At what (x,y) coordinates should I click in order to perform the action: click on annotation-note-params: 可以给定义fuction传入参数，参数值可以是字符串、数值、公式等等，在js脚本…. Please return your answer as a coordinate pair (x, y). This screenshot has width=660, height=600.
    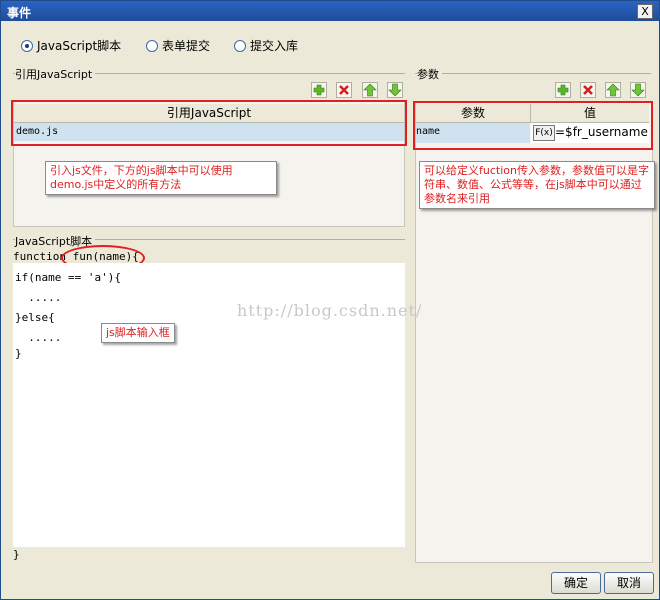
    Looking at the image, I should click on (537, 185).